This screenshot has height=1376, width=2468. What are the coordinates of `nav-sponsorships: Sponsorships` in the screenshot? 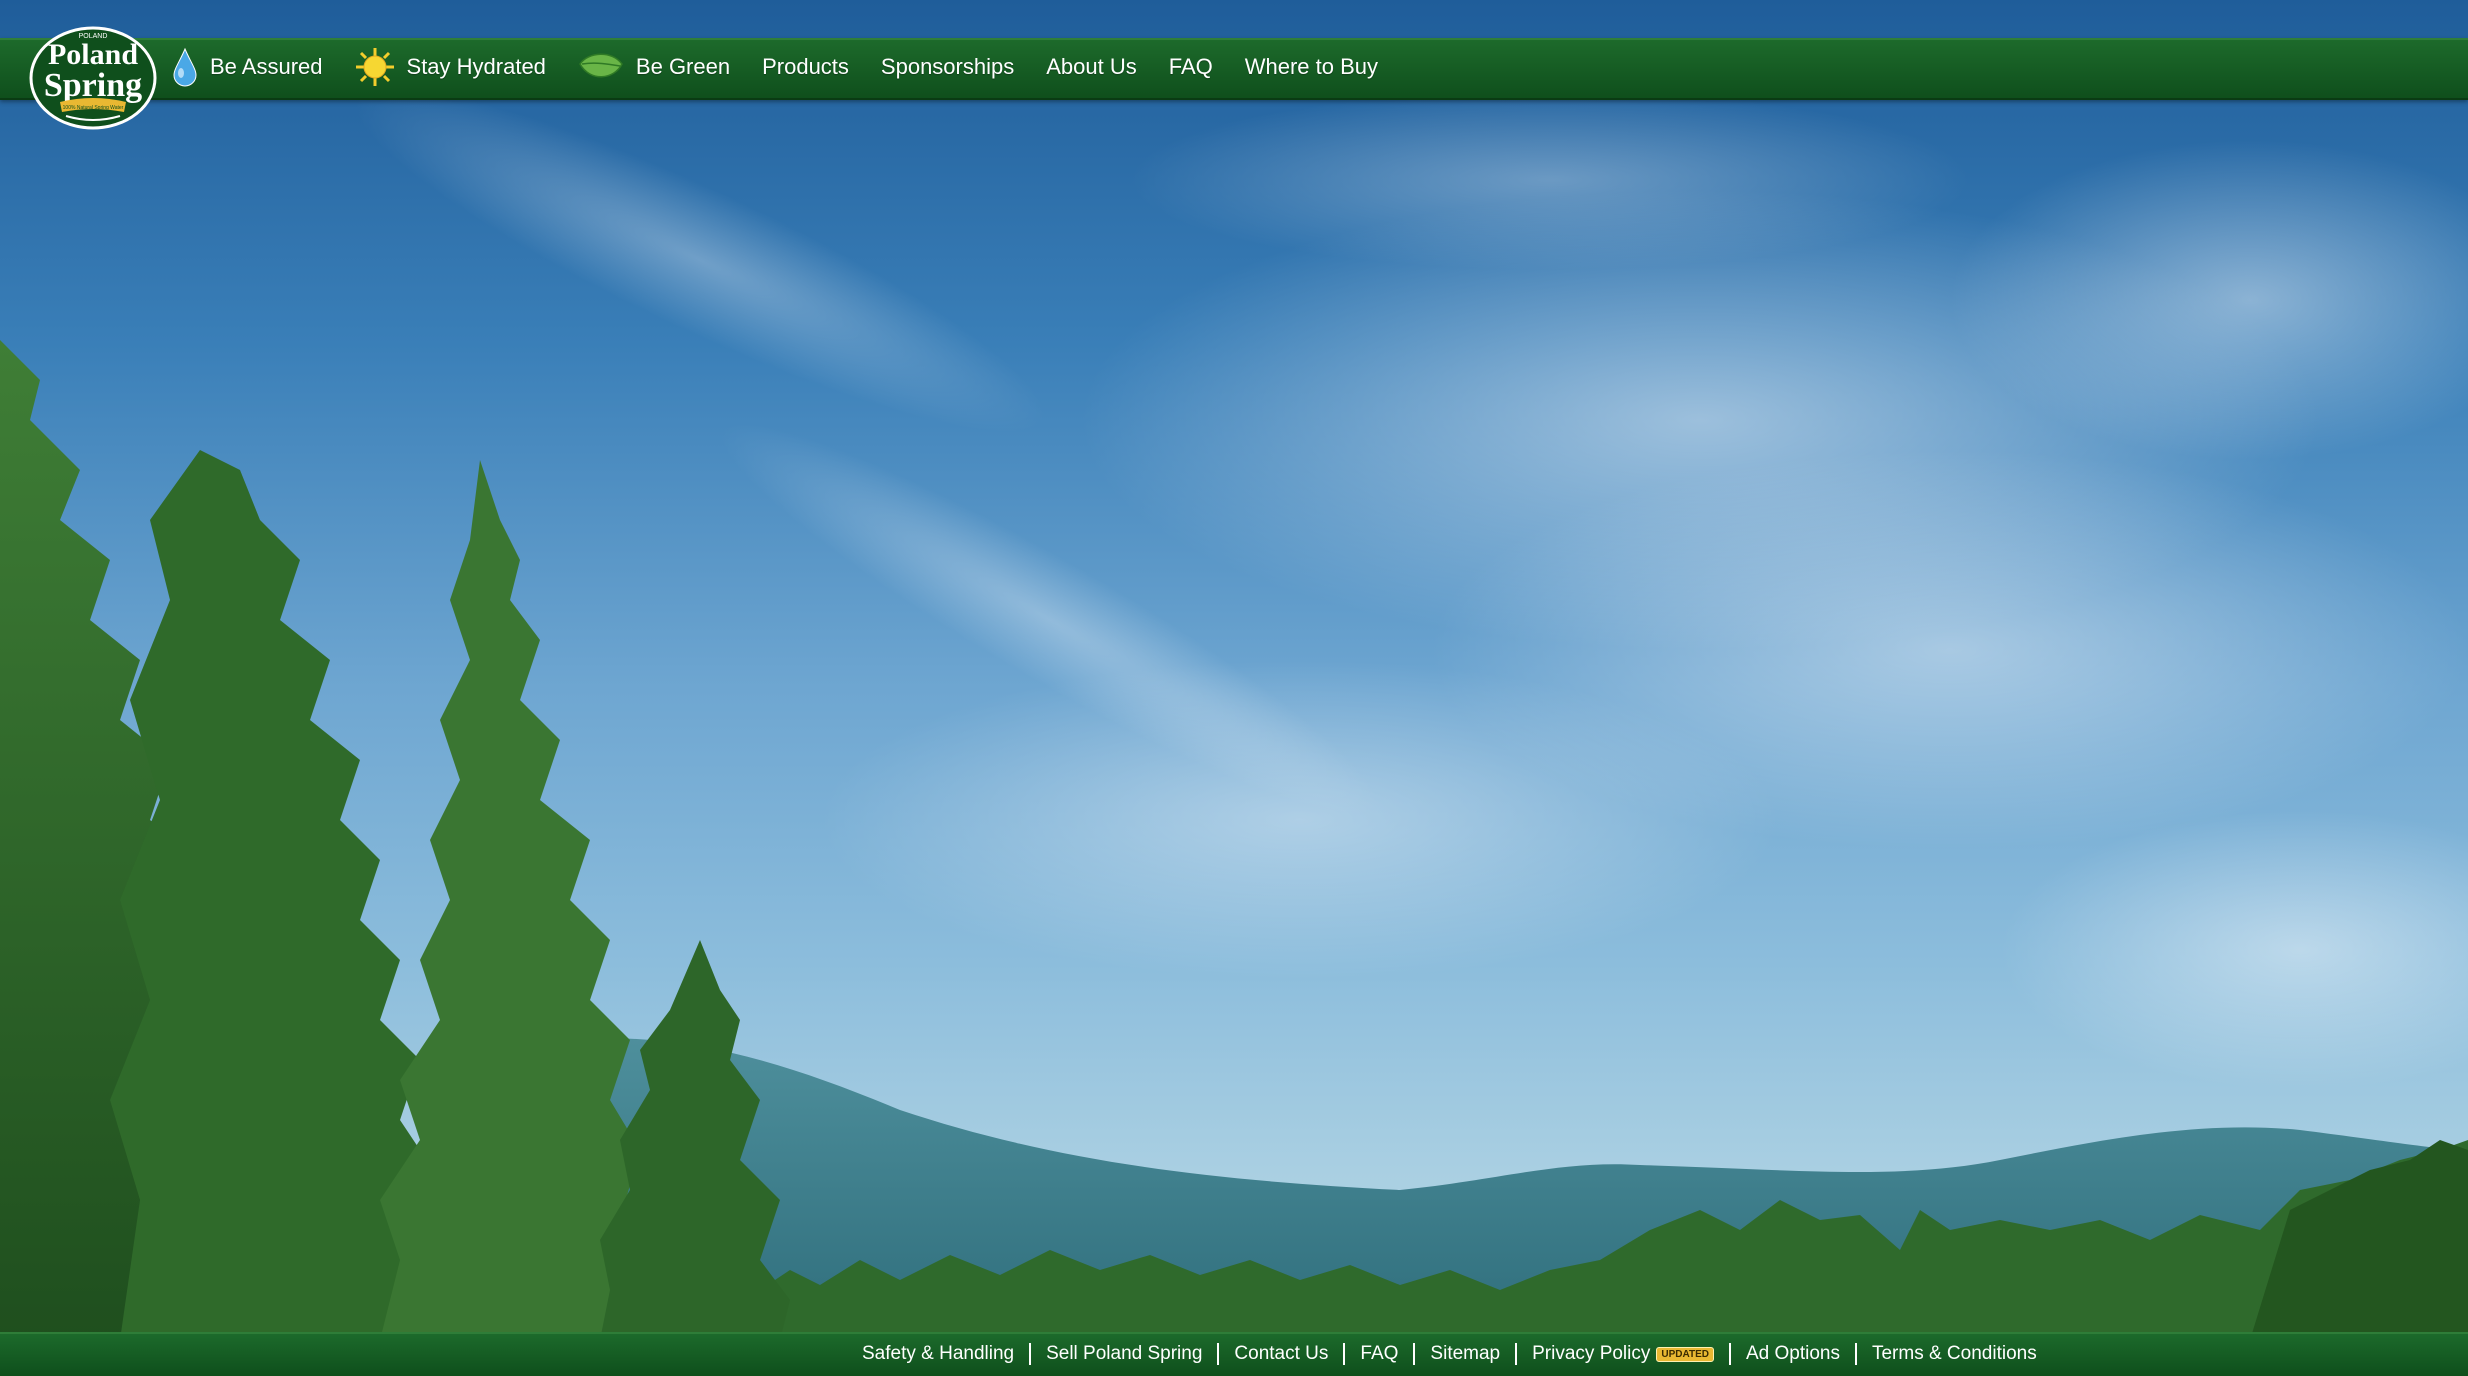 It's located at (947, 67).